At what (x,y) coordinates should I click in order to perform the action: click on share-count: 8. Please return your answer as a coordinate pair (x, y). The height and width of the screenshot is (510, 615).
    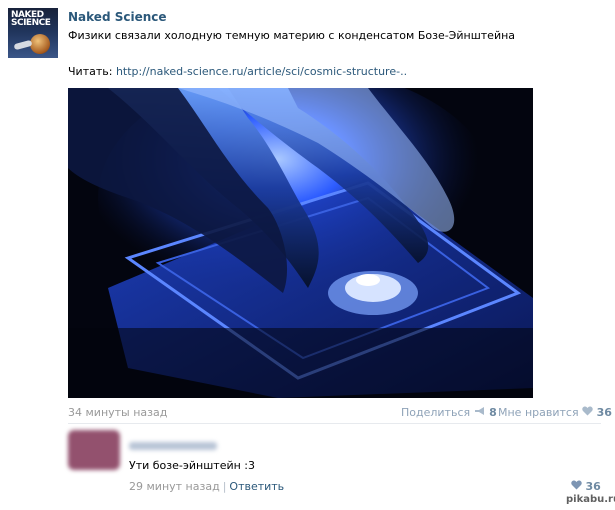
    Looking at the image, I should click on (493, 412).